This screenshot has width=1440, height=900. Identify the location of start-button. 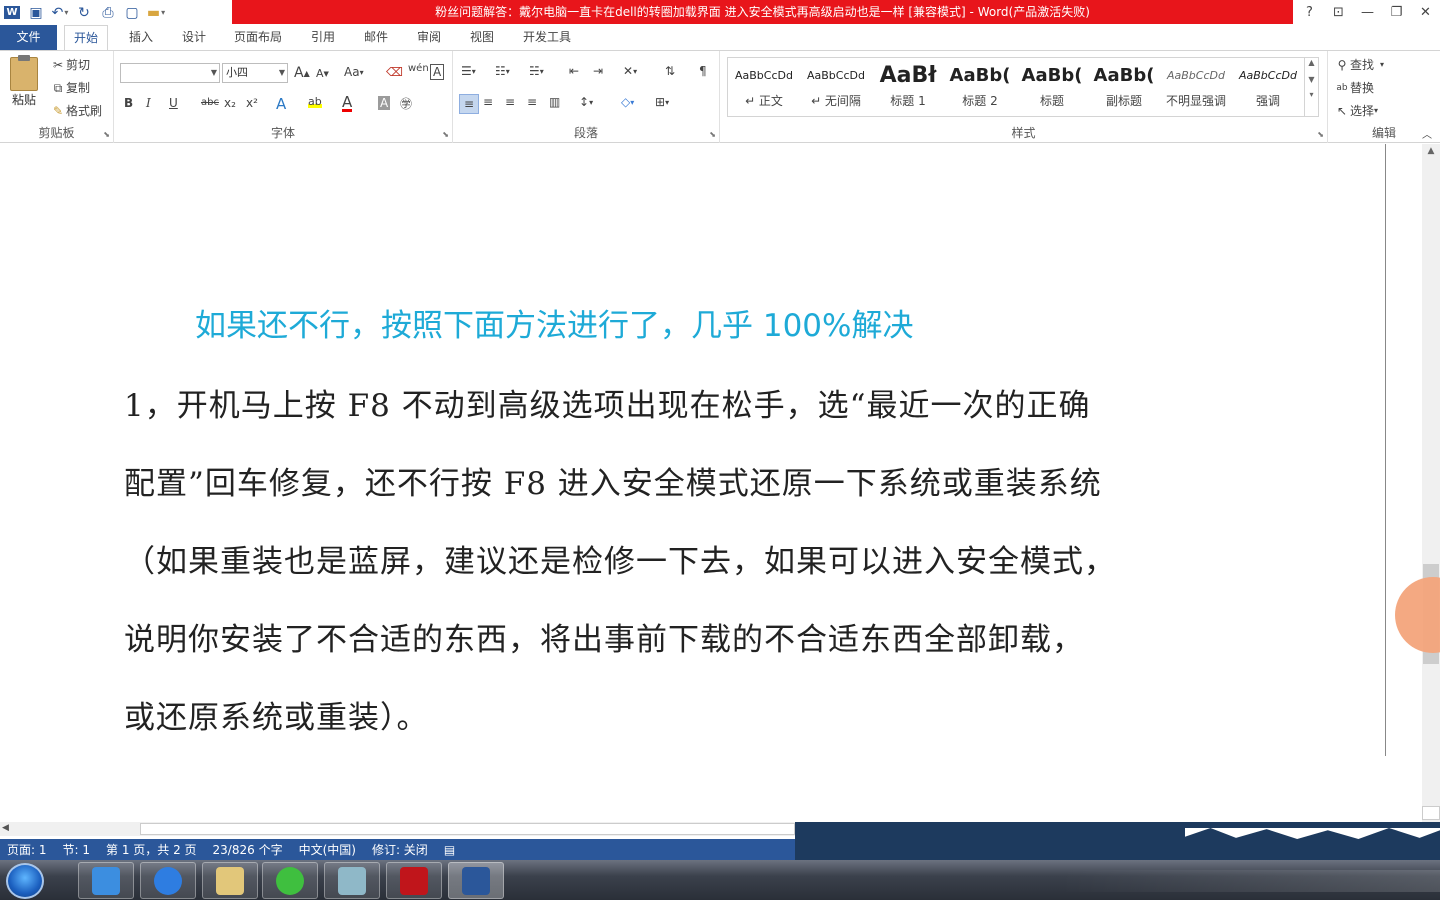
(25, 881).